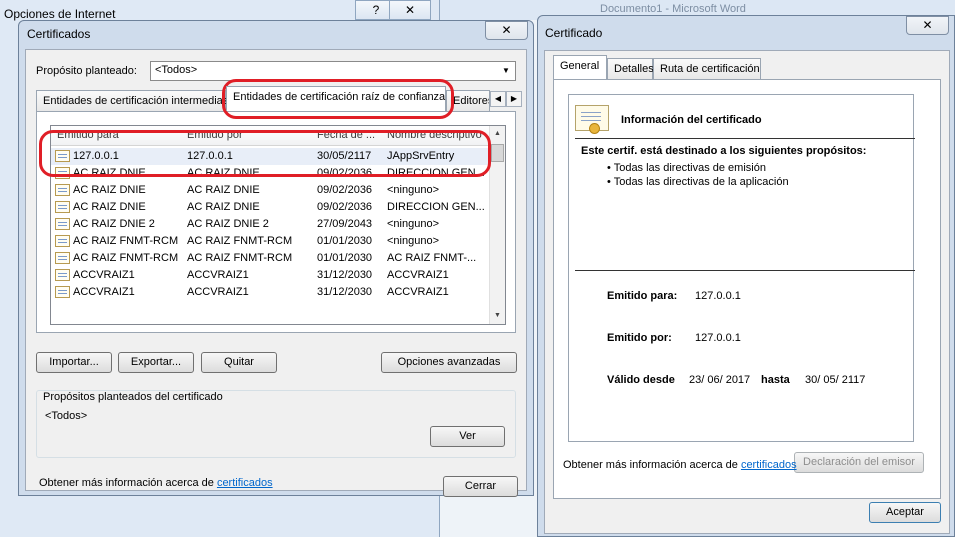  I want to click on cell-emitido-para: AC RAIZ DNIE 2, so click(114, 224).